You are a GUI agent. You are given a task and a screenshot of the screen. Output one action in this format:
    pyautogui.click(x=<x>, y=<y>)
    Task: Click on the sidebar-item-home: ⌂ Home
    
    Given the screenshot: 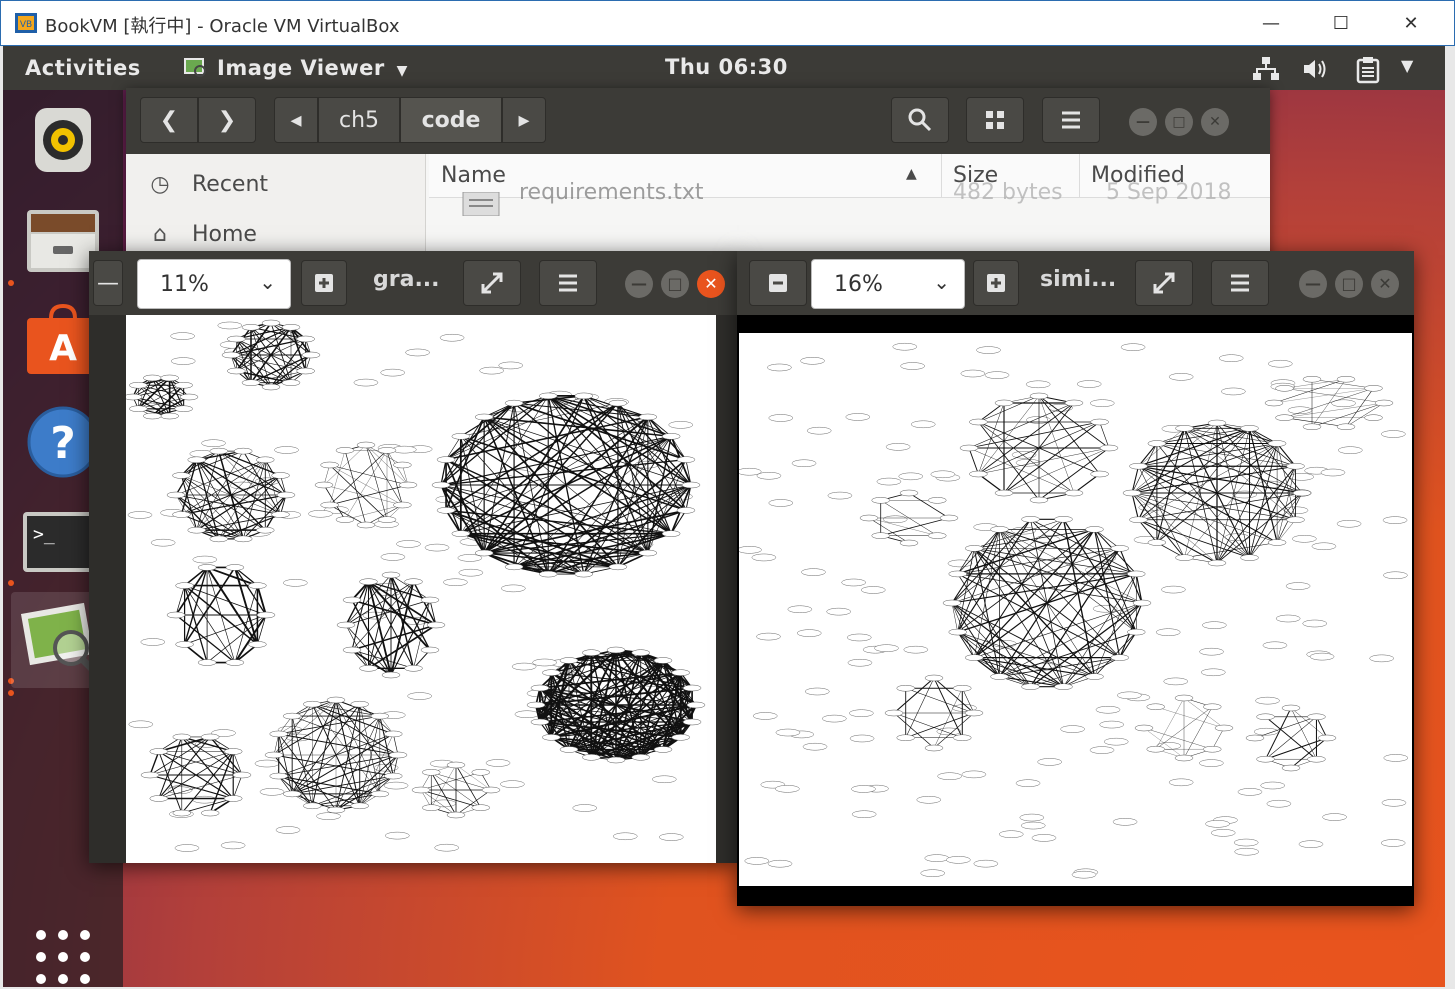 What is the action you would take?
    pyautogui.click(x=201, y=234)
    